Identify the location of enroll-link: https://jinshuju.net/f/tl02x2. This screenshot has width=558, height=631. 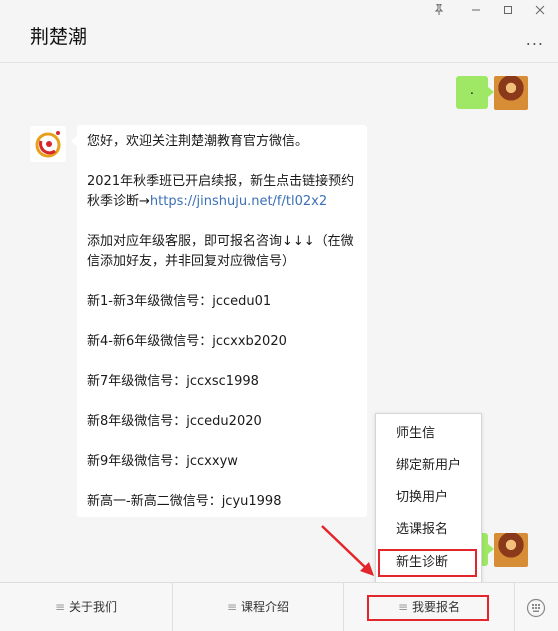
(238, 201).